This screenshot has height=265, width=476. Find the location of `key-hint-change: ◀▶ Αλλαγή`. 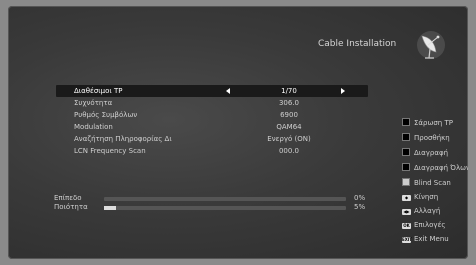

key-hint-change: ◀▶ Αλλαγή is located at coordinates (421, 211).